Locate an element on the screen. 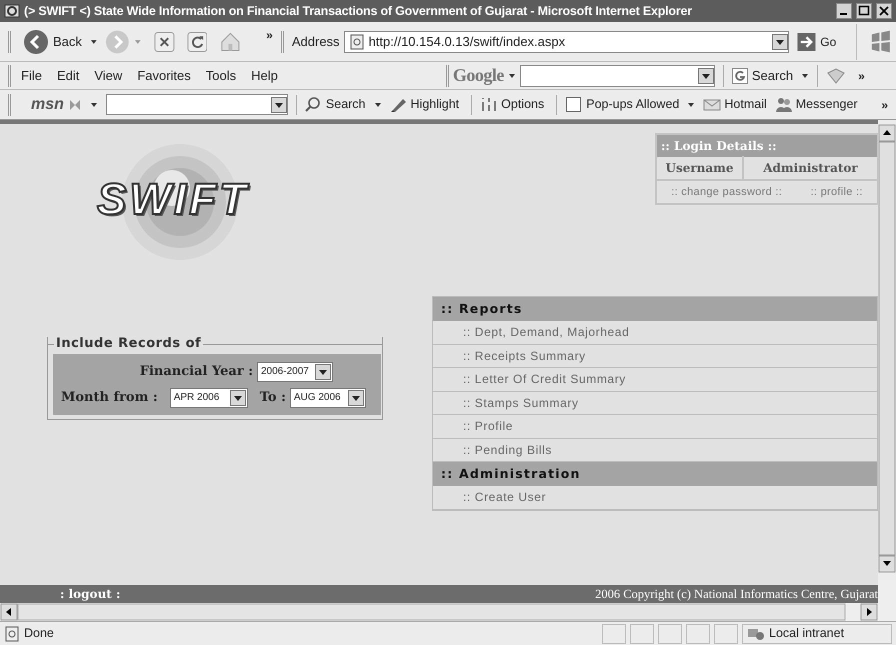 The height and width of the screenshot is (645, 896). login-details-header: :: Login Details :: is located at coordinates (767, 146).